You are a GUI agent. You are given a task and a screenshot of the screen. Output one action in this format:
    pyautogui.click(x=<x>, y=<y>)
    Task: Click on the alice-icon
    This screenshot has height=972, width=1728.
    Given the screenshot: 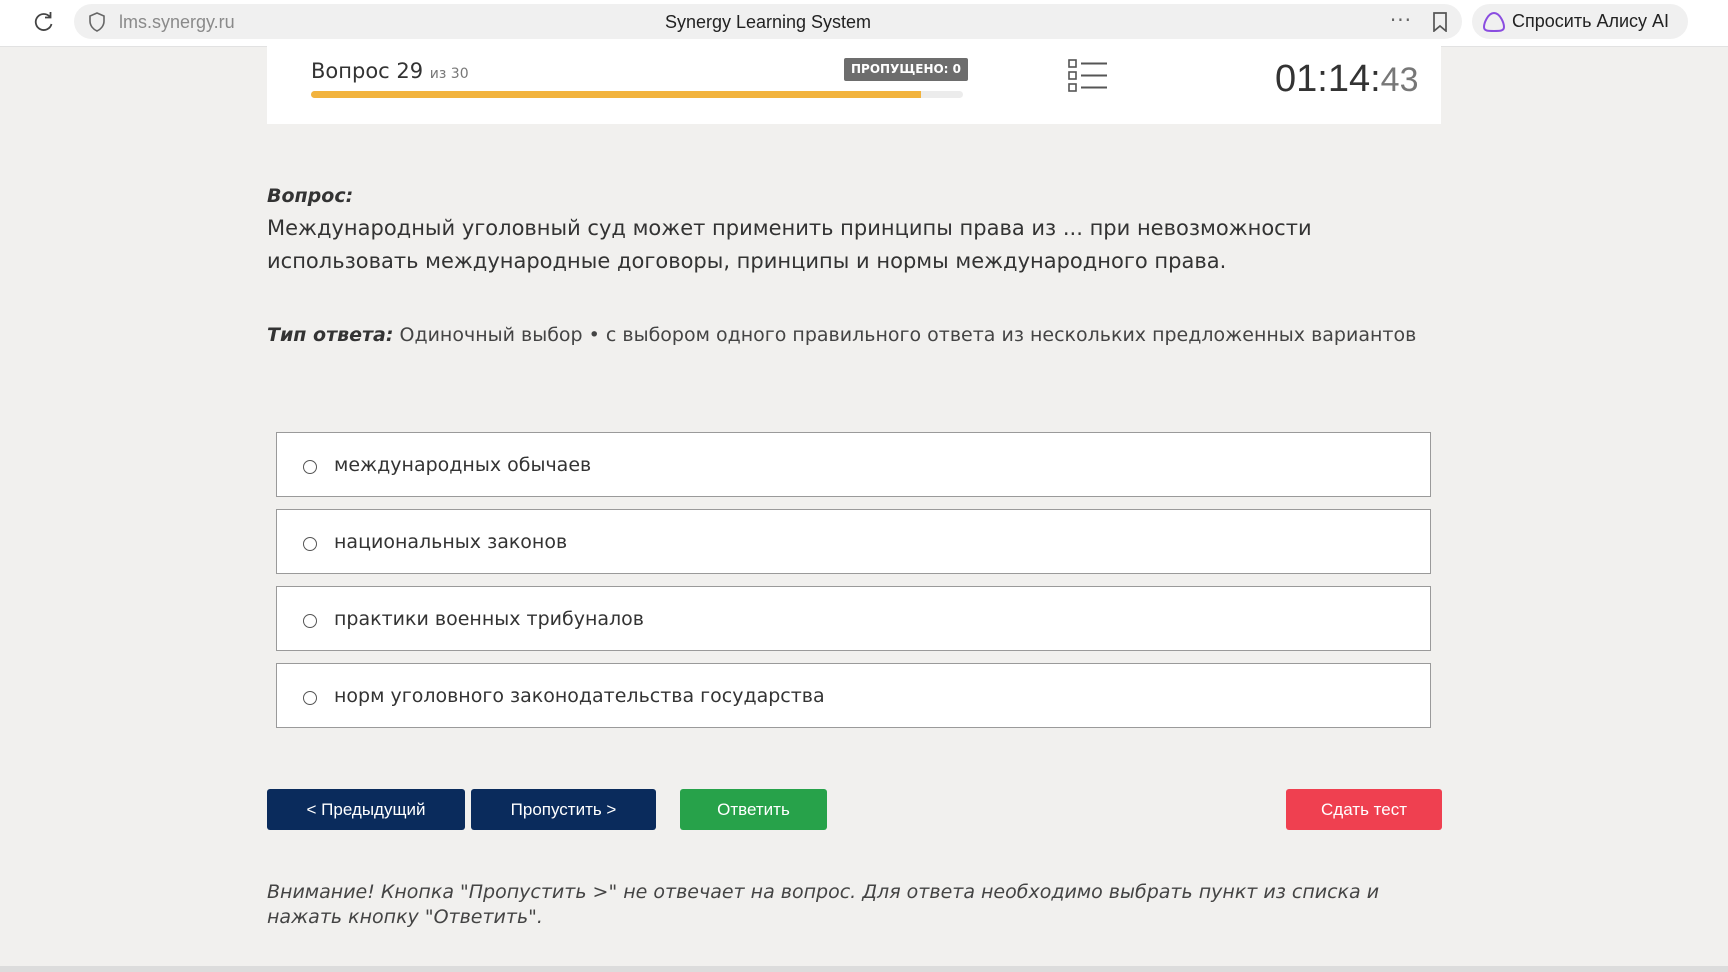 What is the action you would take?
    pyautogui.click(x=1494, y=24)
    